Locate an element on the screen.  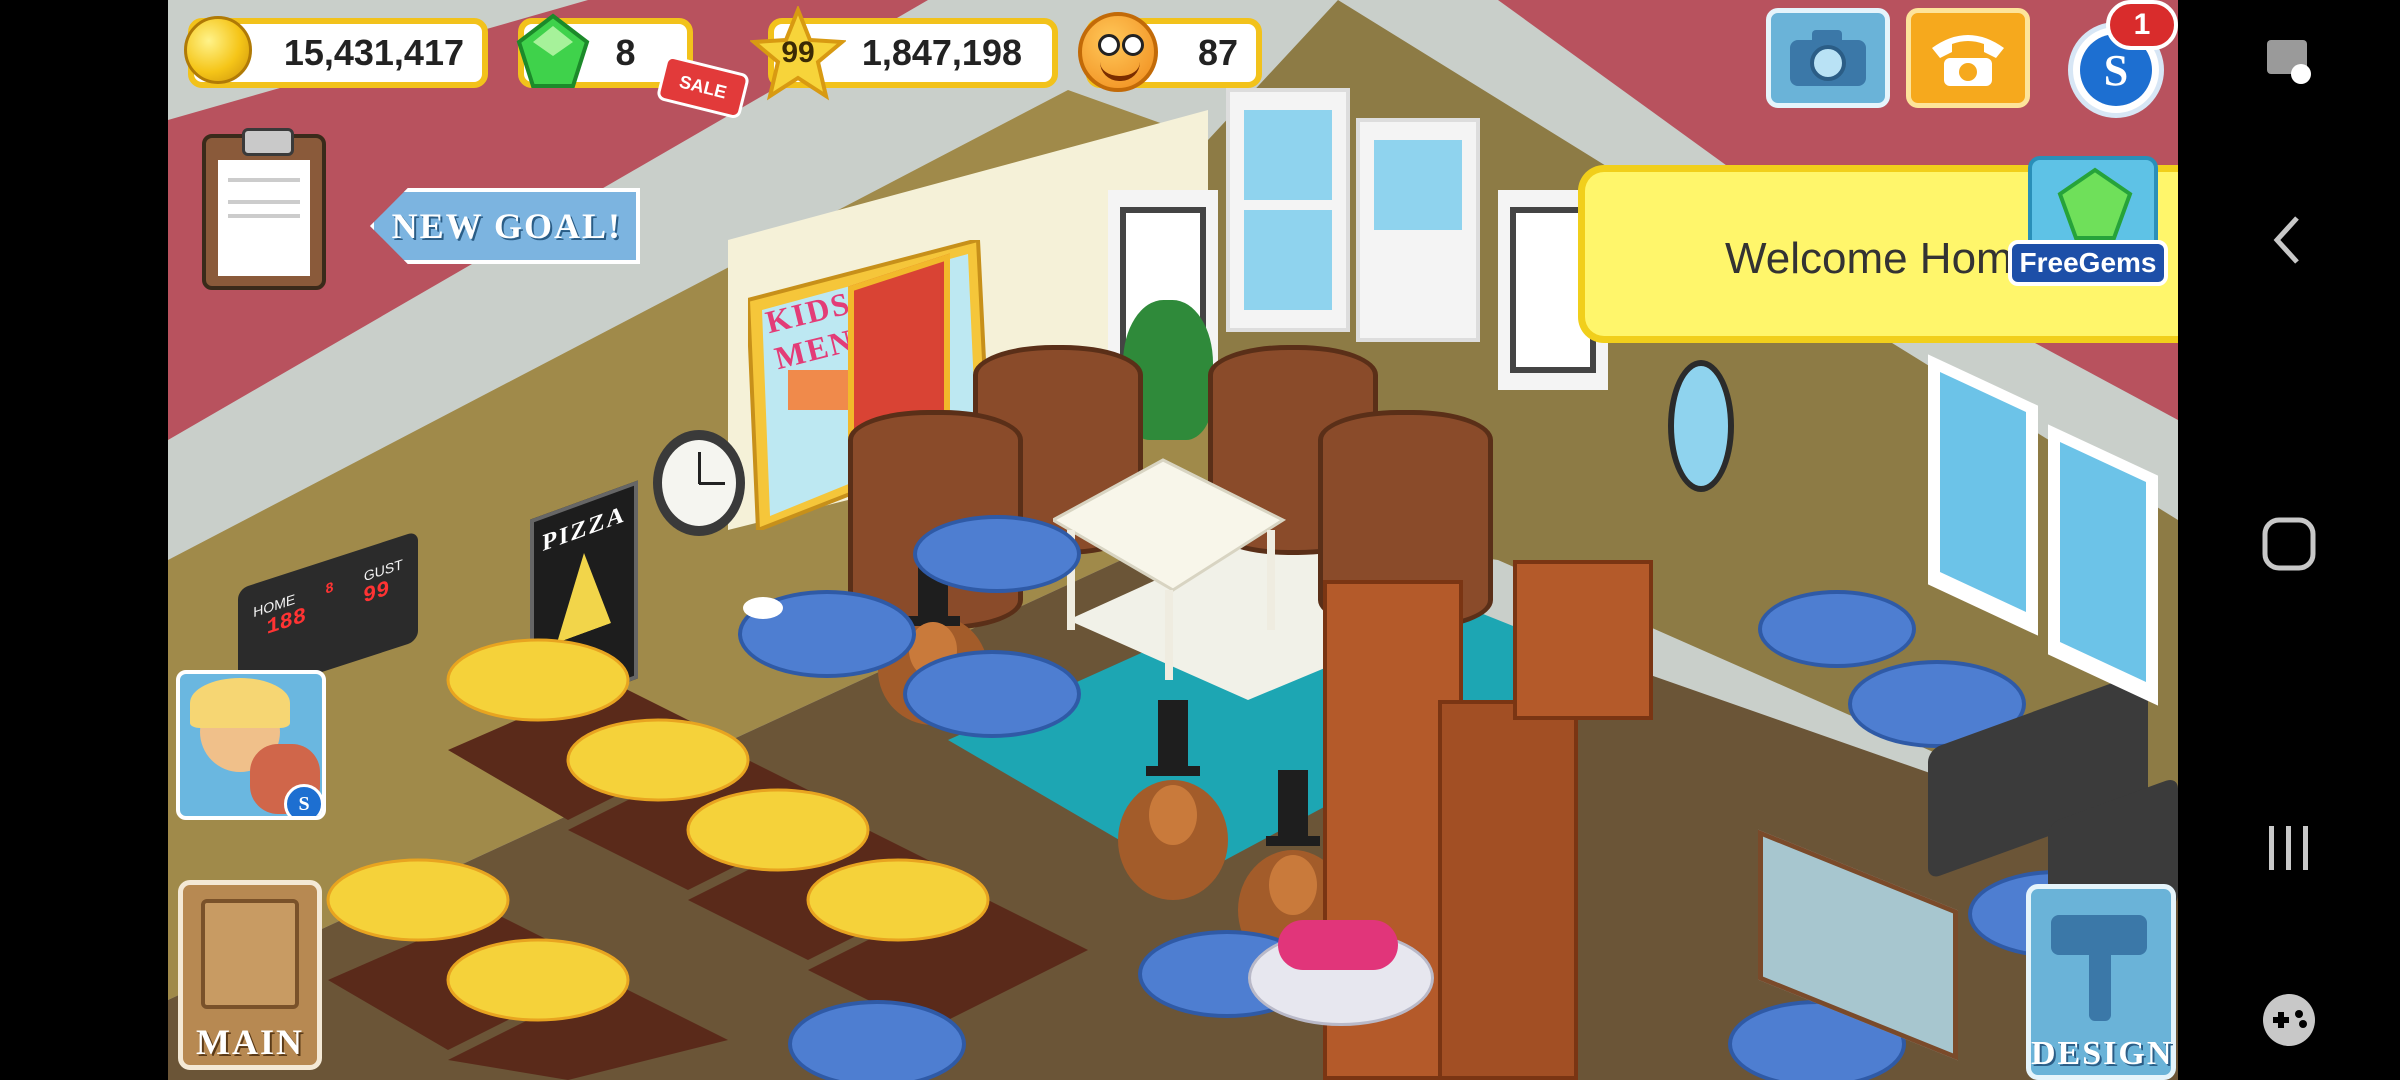
fried-egg is located at coordinates (763, 608).